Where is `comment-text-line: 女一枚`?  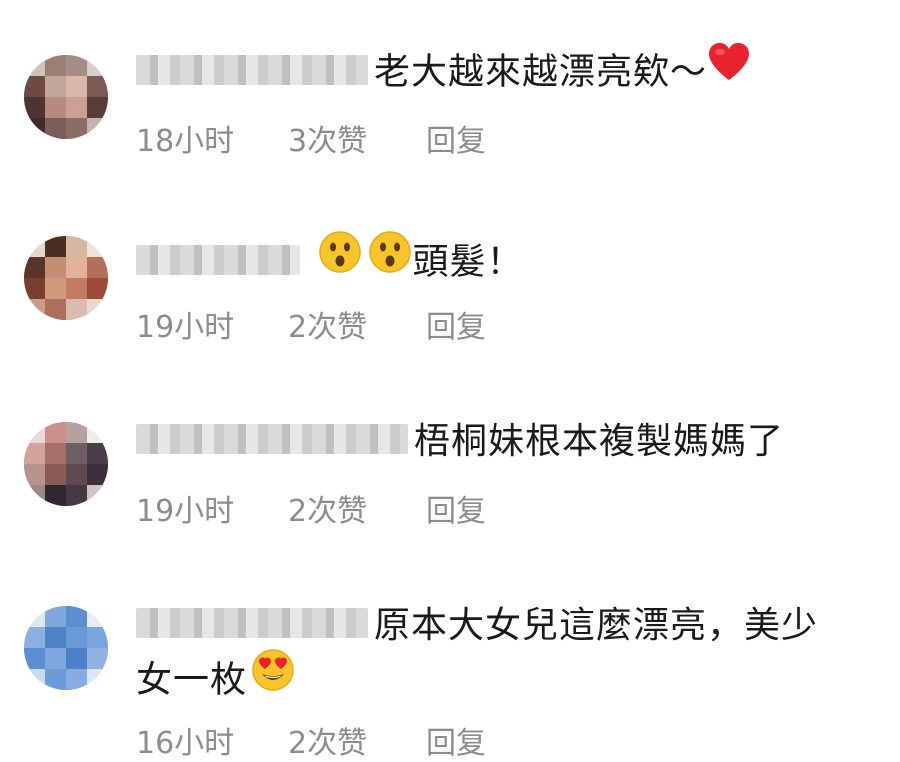 comment-text-line: 女一枚 is located at coordinates (503, 680).